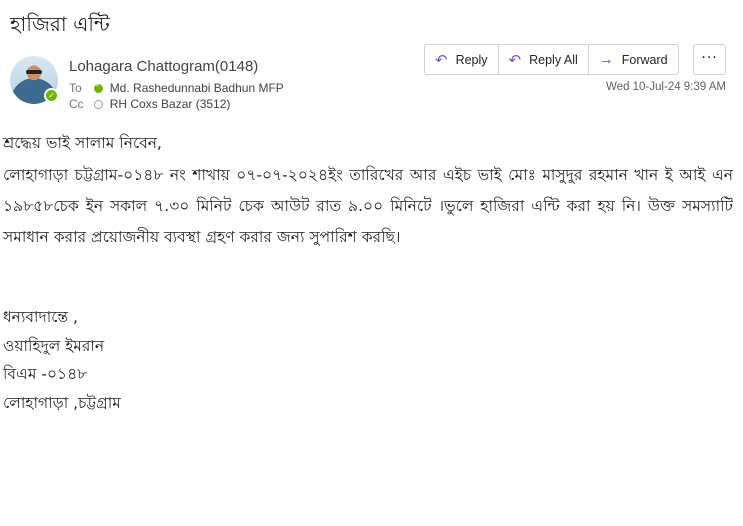  What do you see at coordinates (441, 60) in the screenshot?
I see `reply-icon: ↶` at bounding box center [441, 60].